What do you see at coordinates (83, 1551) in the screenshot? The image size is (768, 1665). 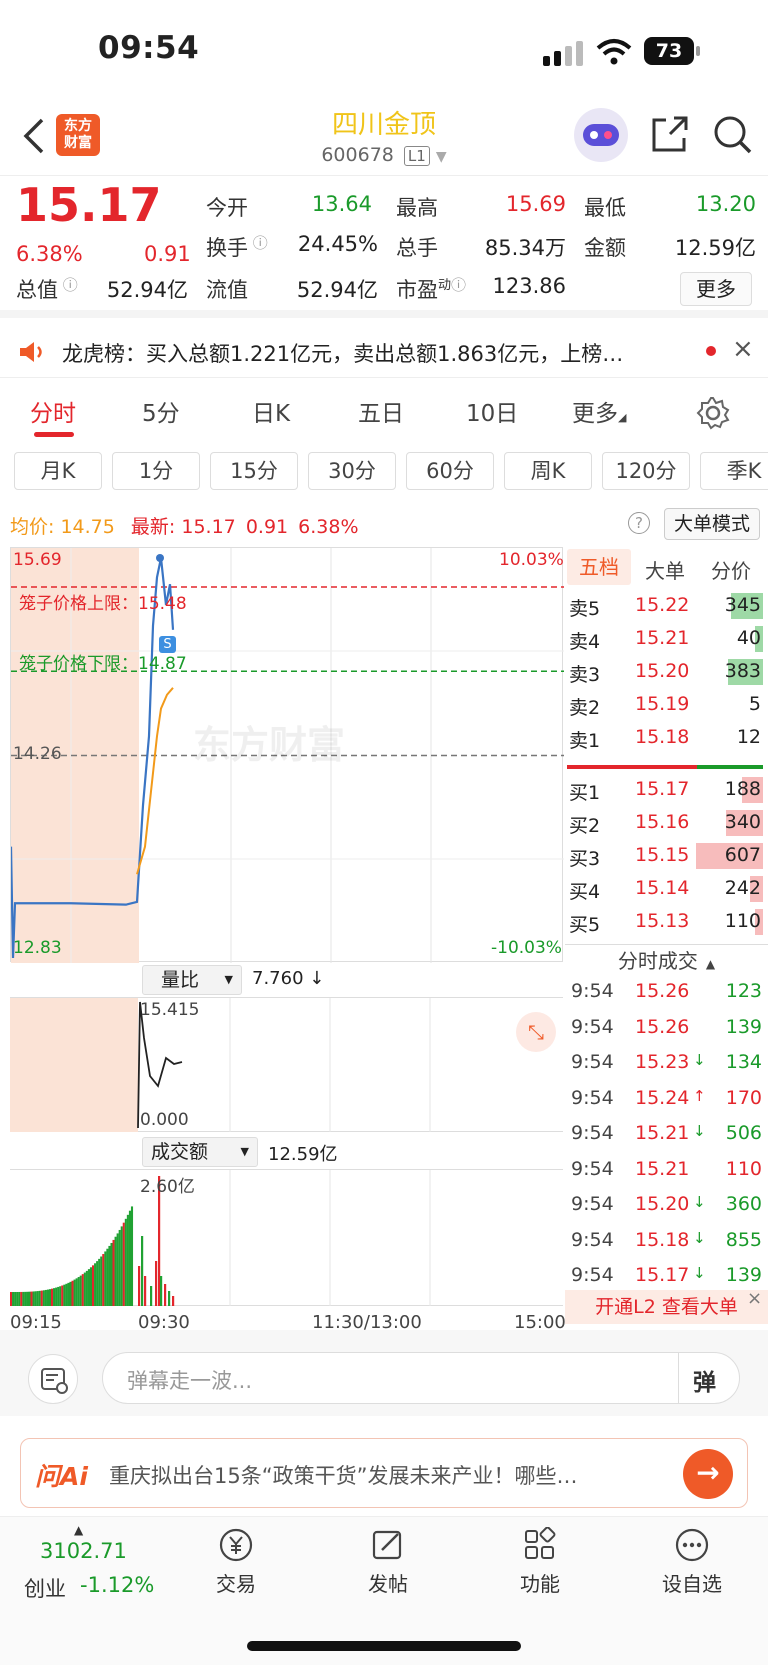 I see `index-value: 3102.71` at bounding box center [83, 1551].